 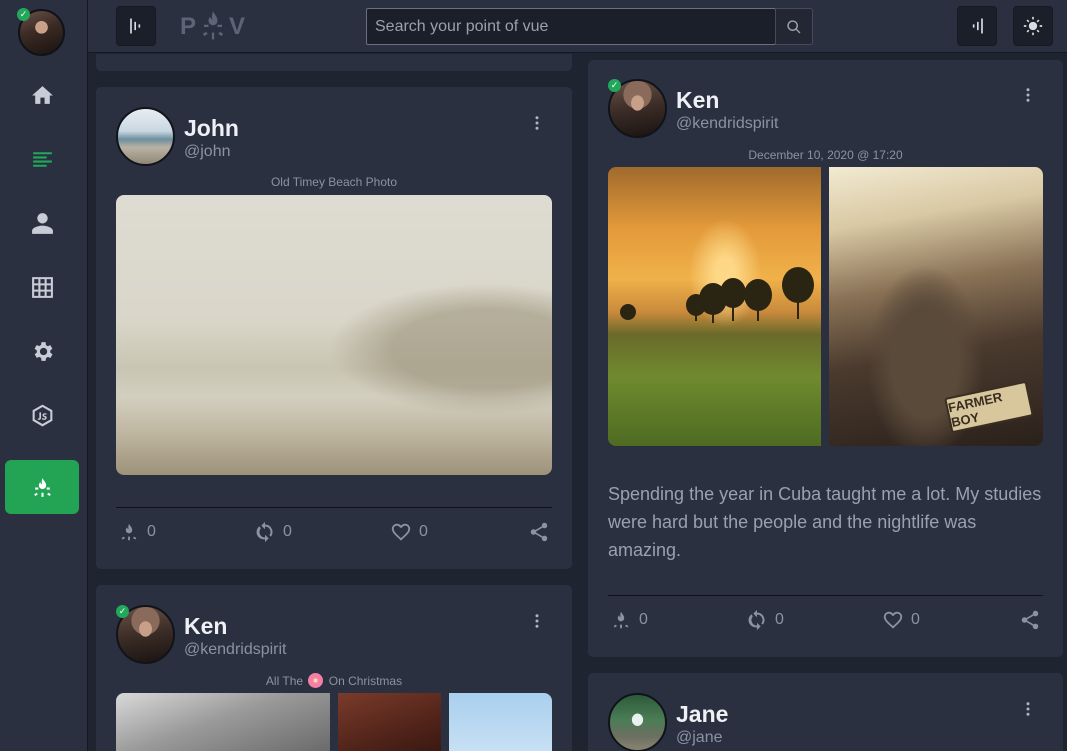 I want to click on grid-icon, so click(x=42, y=287).